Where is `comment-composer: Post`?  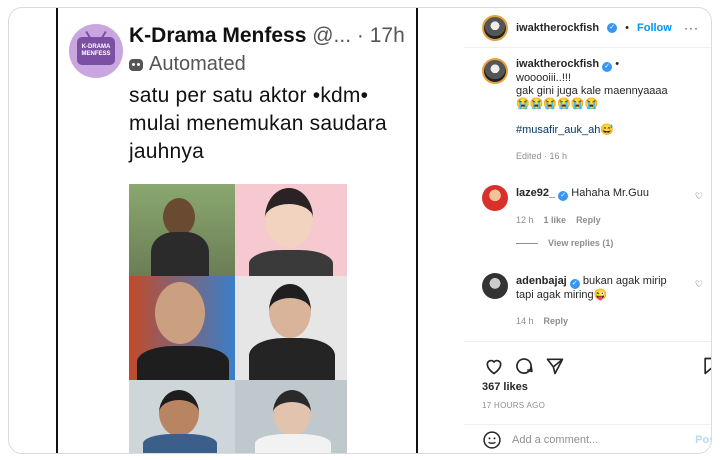
comment-composer: Post is located at coordinates (587, 438).